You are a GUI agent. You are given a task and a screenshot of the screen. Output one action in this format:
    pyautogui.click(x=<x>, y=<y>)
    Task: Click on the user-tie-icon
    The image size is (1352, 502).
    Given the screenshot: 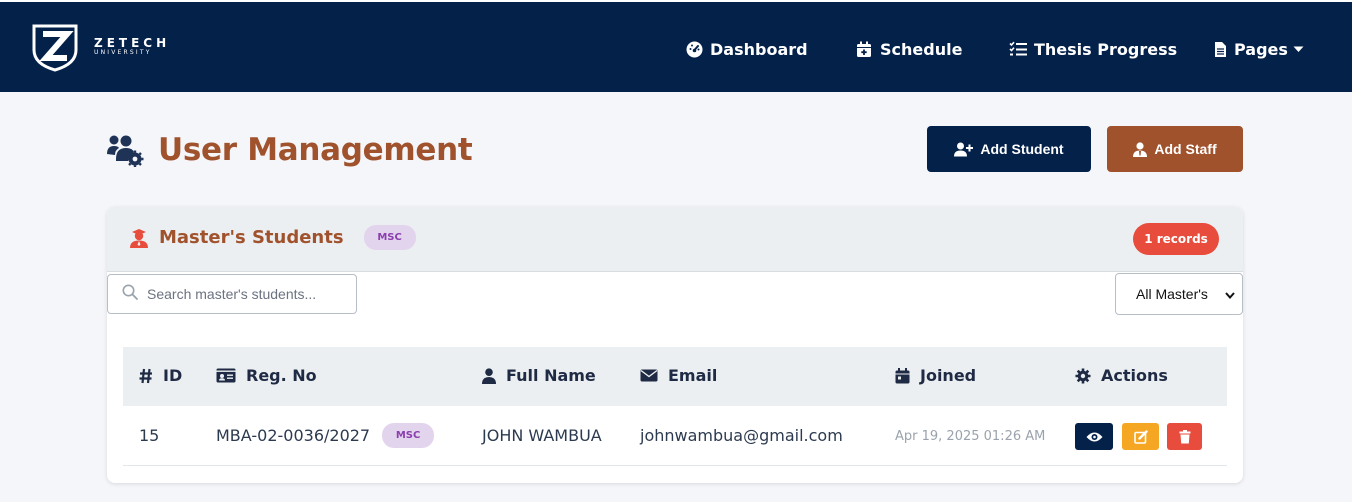 What is the action you would take?
    pyautogui.click(x=1140, y=149)
    